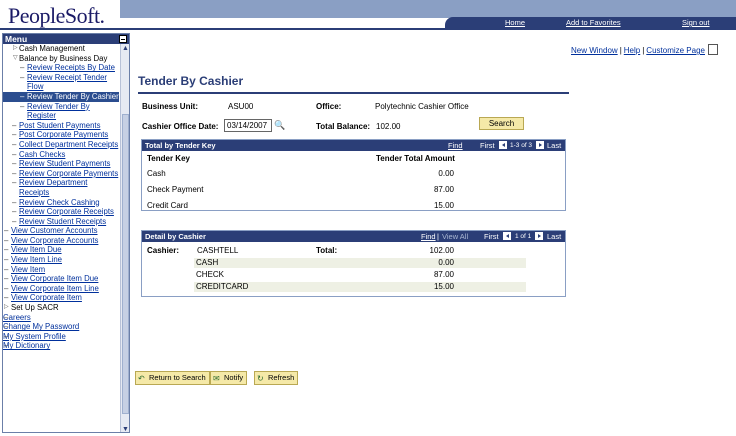 This screenshot has width=736, height=436. I want to click on sidebar-item: – Review Receipt Tender Flow, so click(61, 82).